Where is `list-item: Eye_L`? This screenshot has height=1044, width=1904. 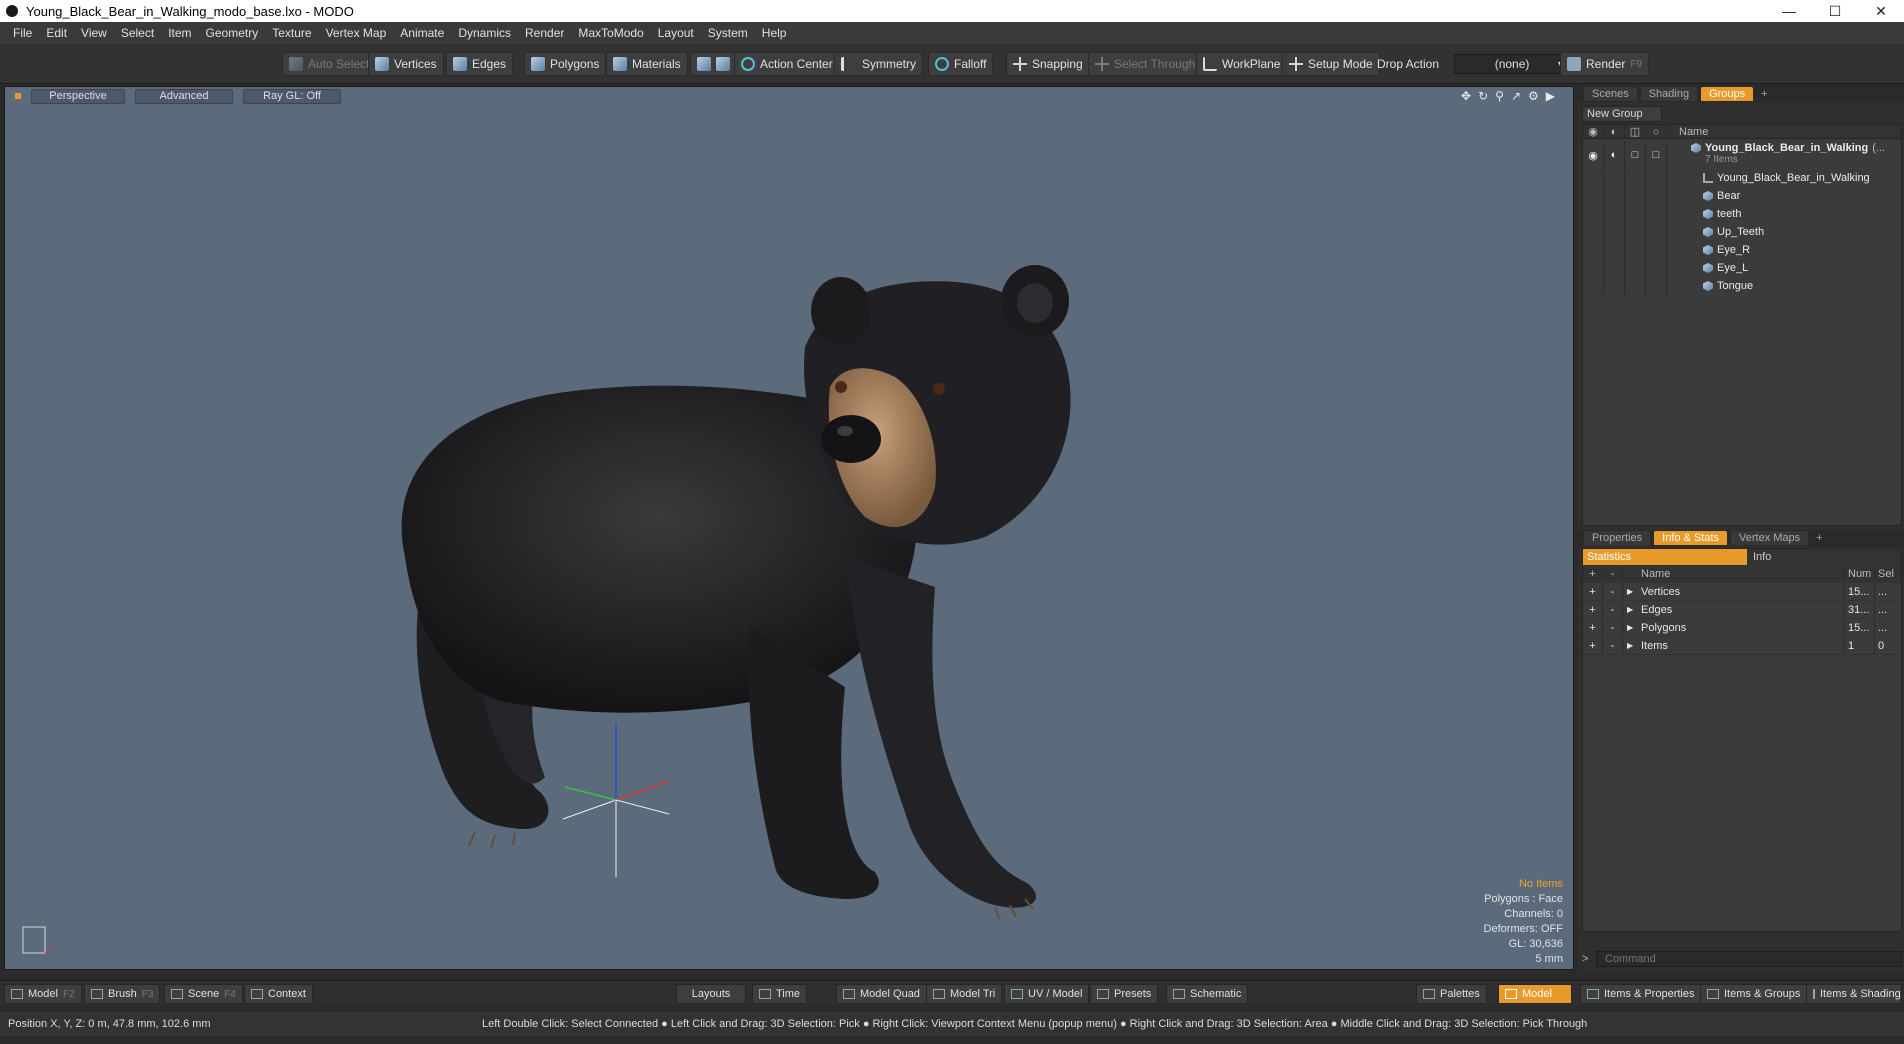
list-item: Eye_L is located at coordinates (1742, 268).